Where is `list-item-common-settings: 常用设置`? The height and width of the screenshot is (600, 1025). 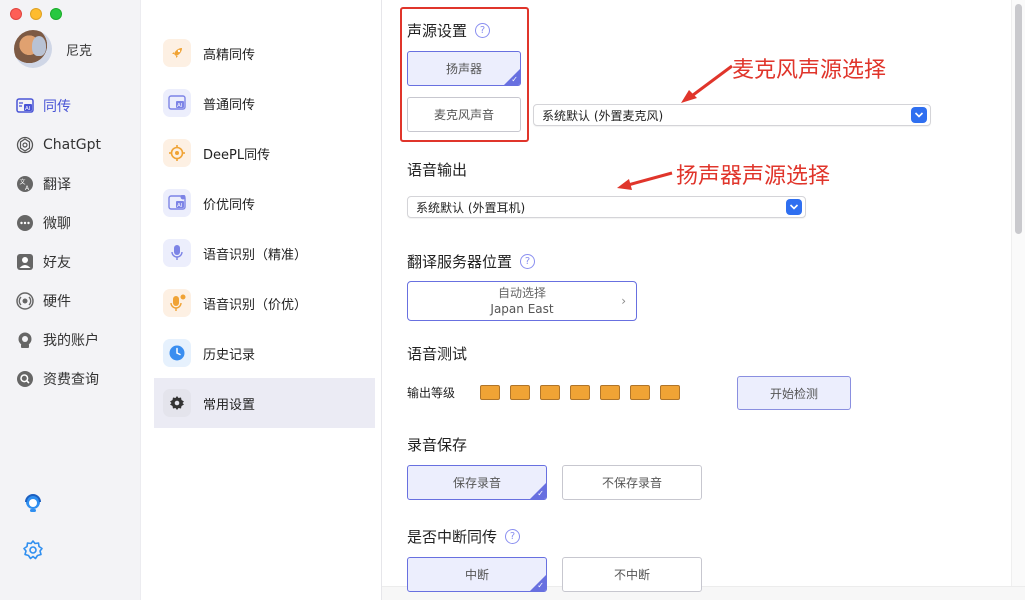 list-item-common-settings: 常用设置 is located at coordinates (264, 403).